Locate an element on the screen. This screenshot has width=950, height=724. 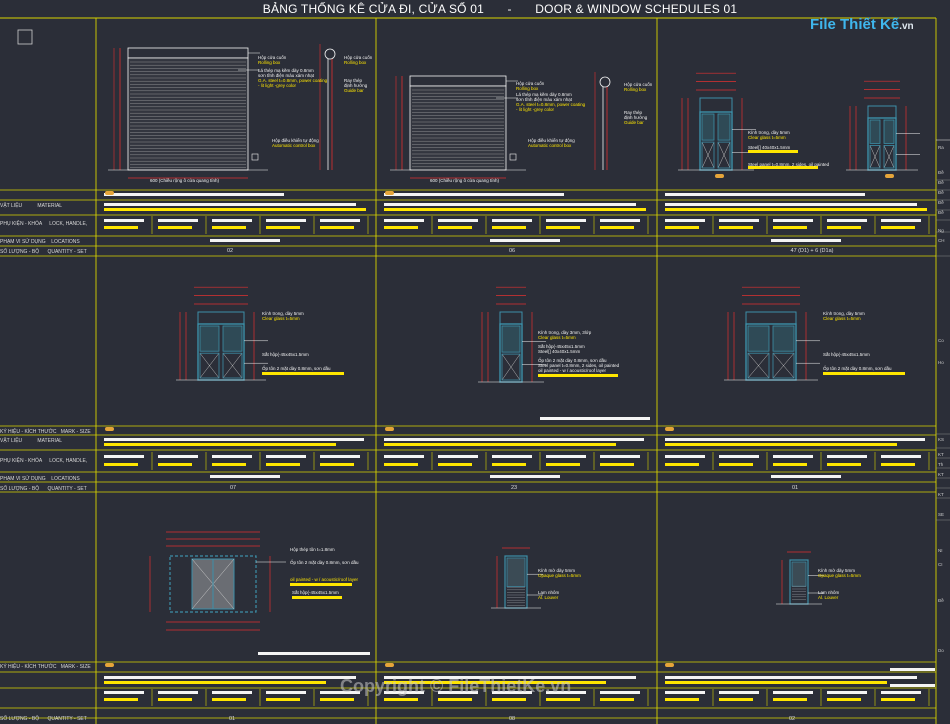
title-block-entry: SE is located at coordinates (941, 514).